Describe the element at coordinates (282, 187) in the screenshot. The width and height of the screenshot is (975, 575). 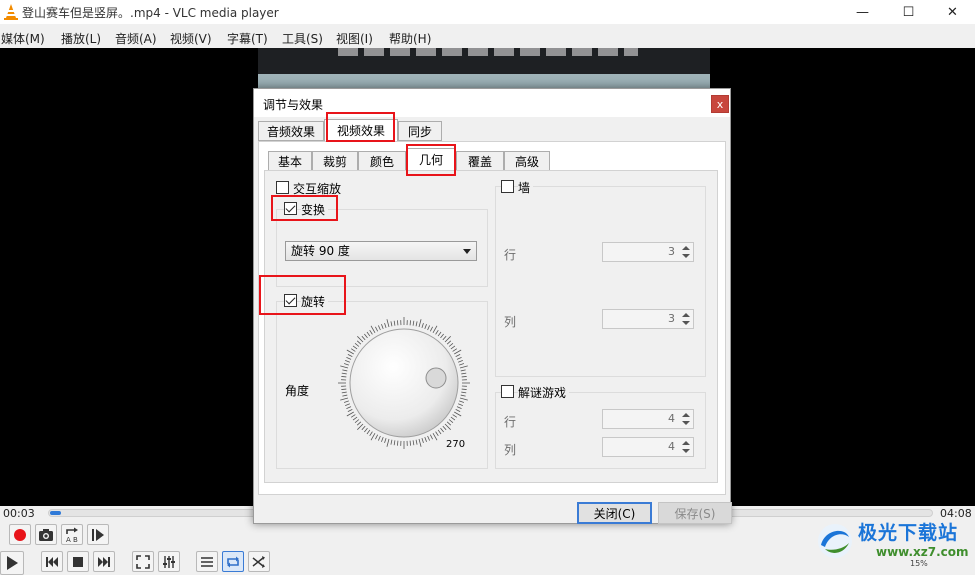
I see `interactive-zoom-checkbox` at that location.